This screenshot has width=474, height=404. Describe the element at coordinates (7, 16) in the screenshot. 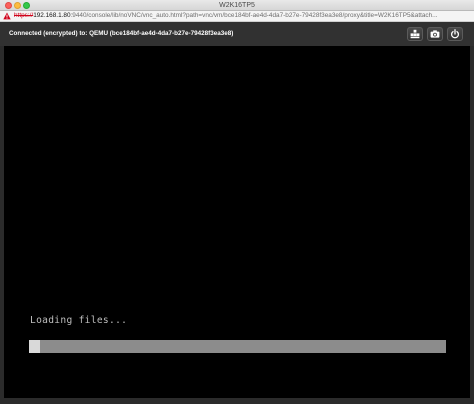

I see `warning-icon` at that location.